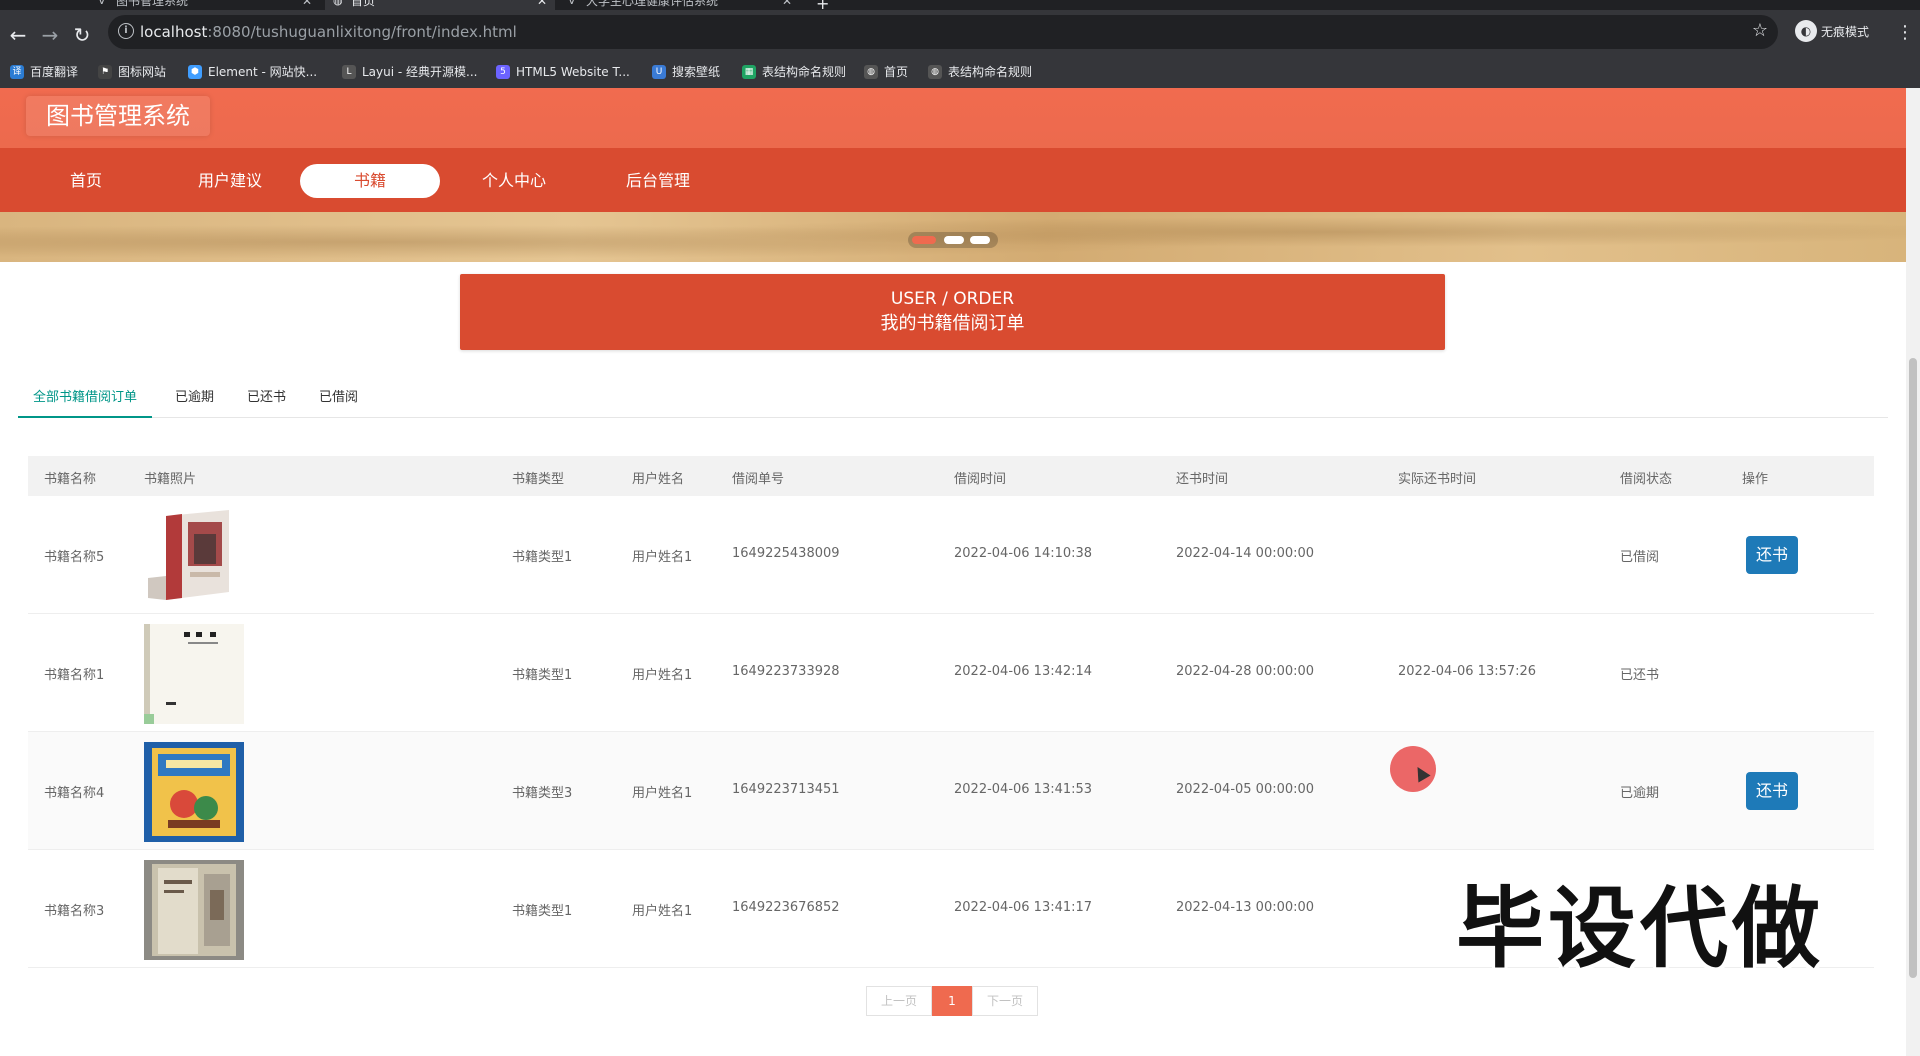  Describe the element at coordinates (1005, 1001) in the screenshot. I see `next-page-button: 下一页` at that location.